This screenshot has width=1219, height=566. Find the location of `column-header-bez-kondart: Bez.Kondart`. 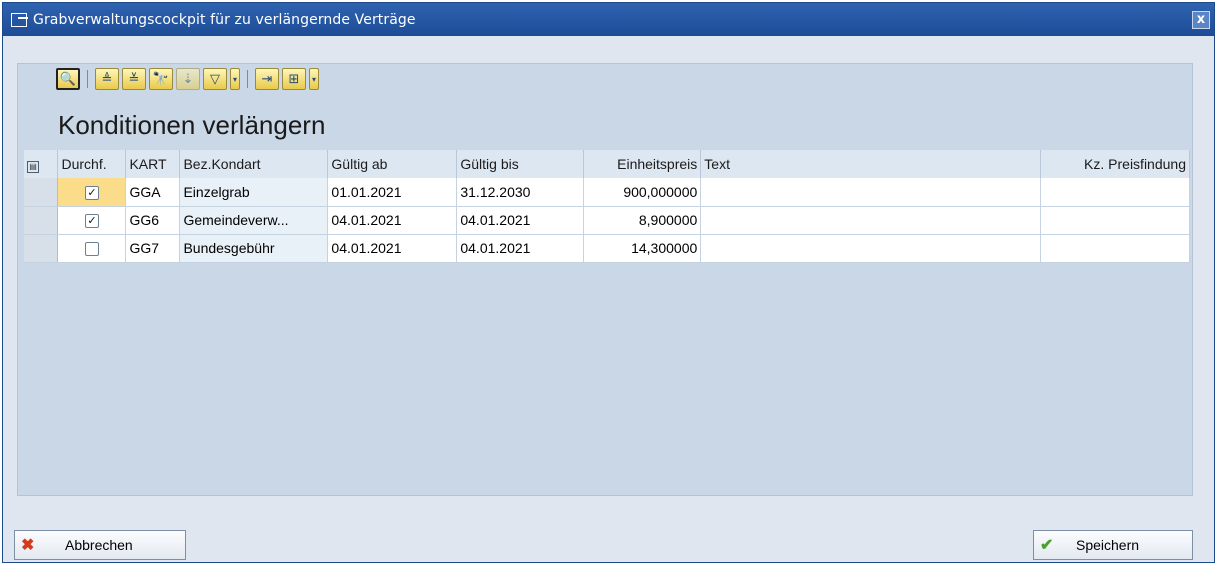

column-header-bez-kondart: Bez.Kondart is located at coordinates (254, 164).